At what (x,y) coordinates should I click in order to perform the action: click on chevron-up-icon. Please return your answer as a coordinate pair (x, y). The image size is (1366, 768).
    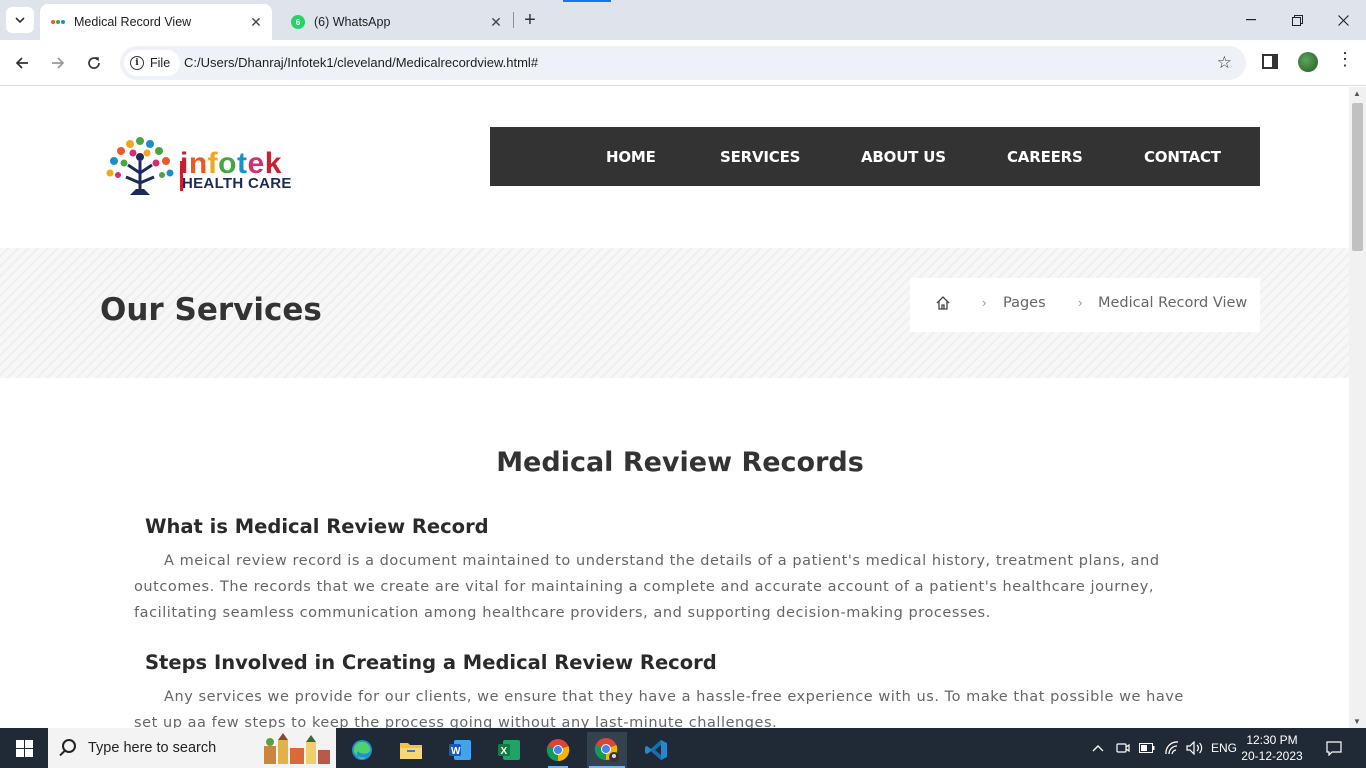
    Looking at the image, I should click on (1098, 748).